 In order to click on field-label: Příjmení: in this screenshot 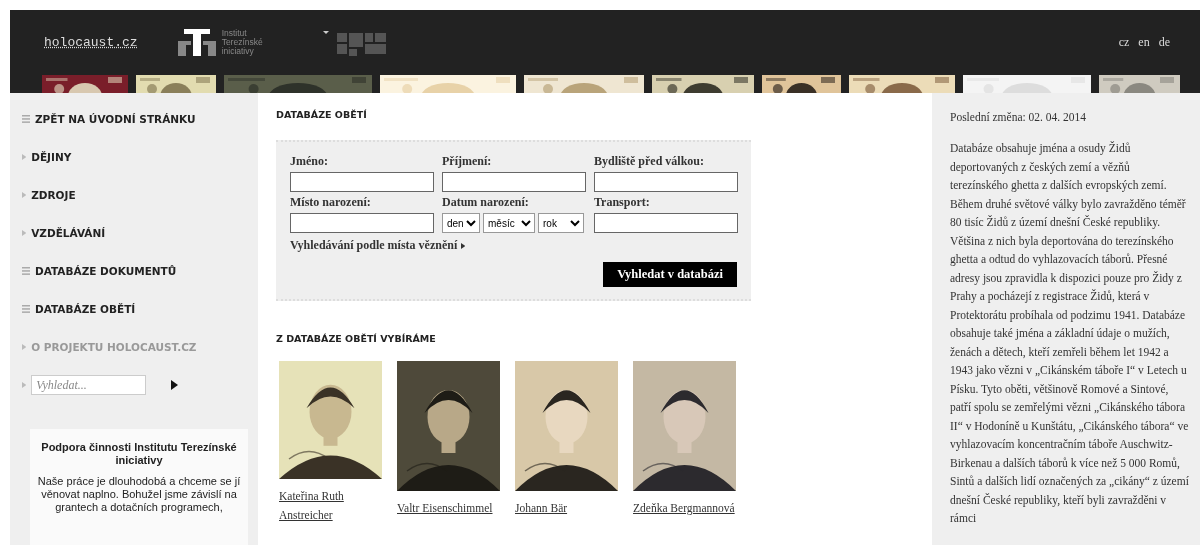, I will do `click(467, 161)`.